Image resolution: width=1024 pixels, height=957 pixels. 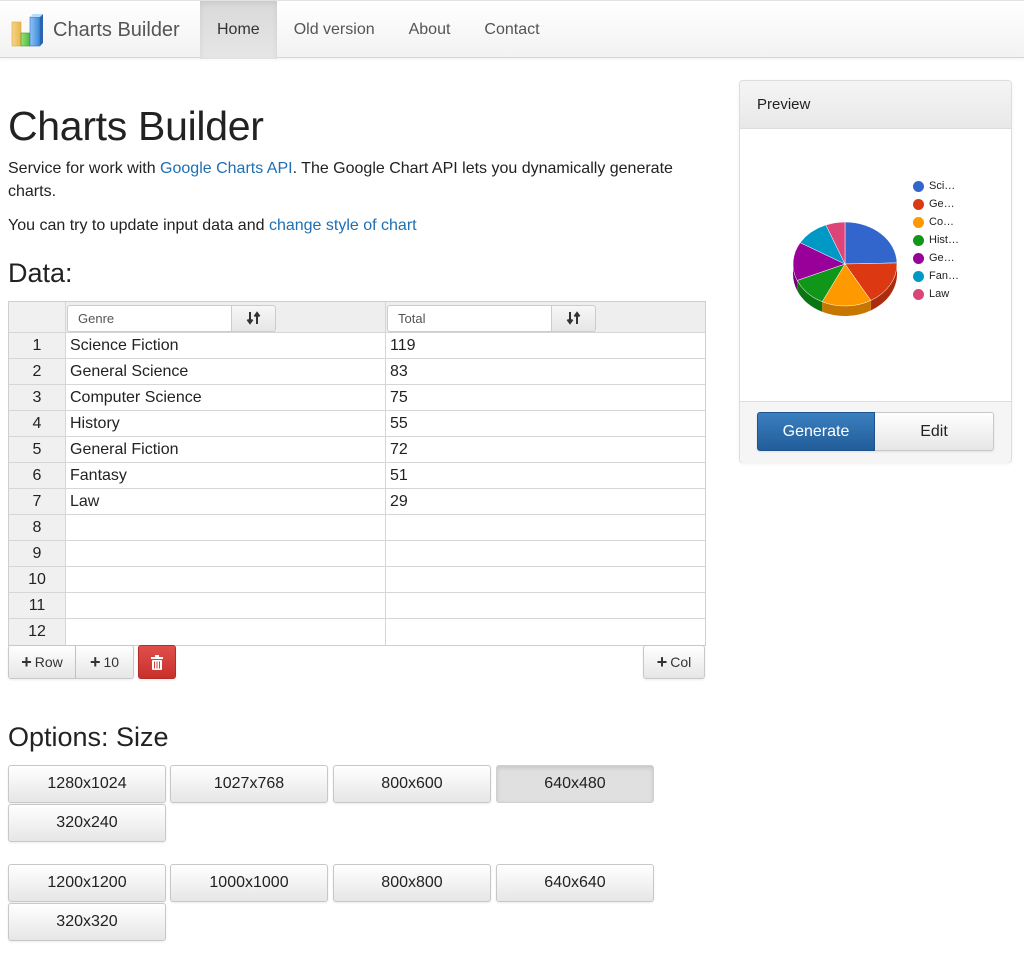 What do you see at coordinates (226, 475) in the screenshot?
I see `genre-cell: Fantasy` at bounding box center [226, 475].